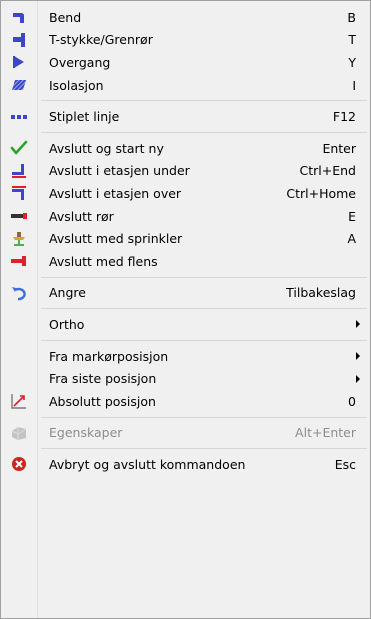  What do you see at coordinates (67, 293) in the screenshot?
I see `menu-item-label: Angre` at bounding box center [67, 293].